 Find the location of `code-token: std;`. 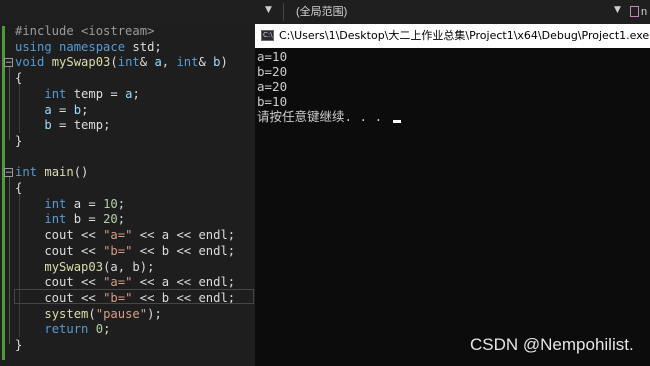

code-token: std; is located at coordinates (147, 46).